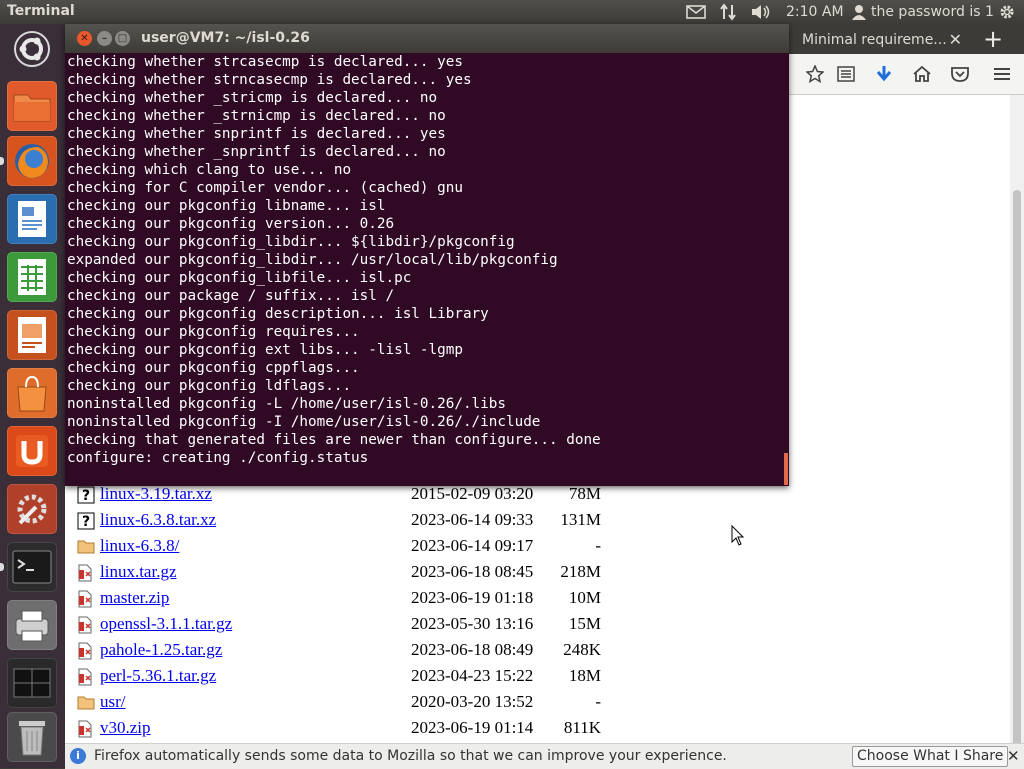  I want to click on close-tab-icon: ✕, so click(955, 39).